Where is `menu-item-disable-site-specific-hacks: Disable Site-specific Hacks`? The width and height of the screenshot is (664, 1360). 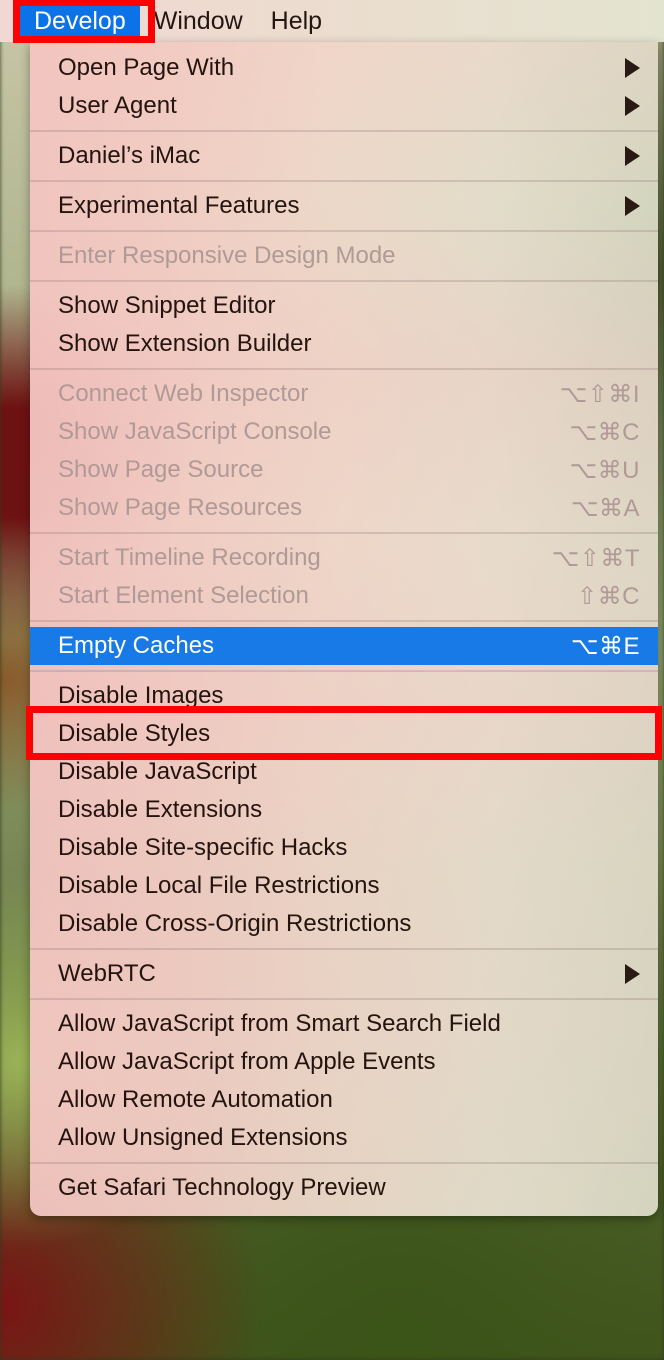 menu-item-disable-site-specific-hacks: Disable Site-specific Hacks is located at coordinates (344, 848).